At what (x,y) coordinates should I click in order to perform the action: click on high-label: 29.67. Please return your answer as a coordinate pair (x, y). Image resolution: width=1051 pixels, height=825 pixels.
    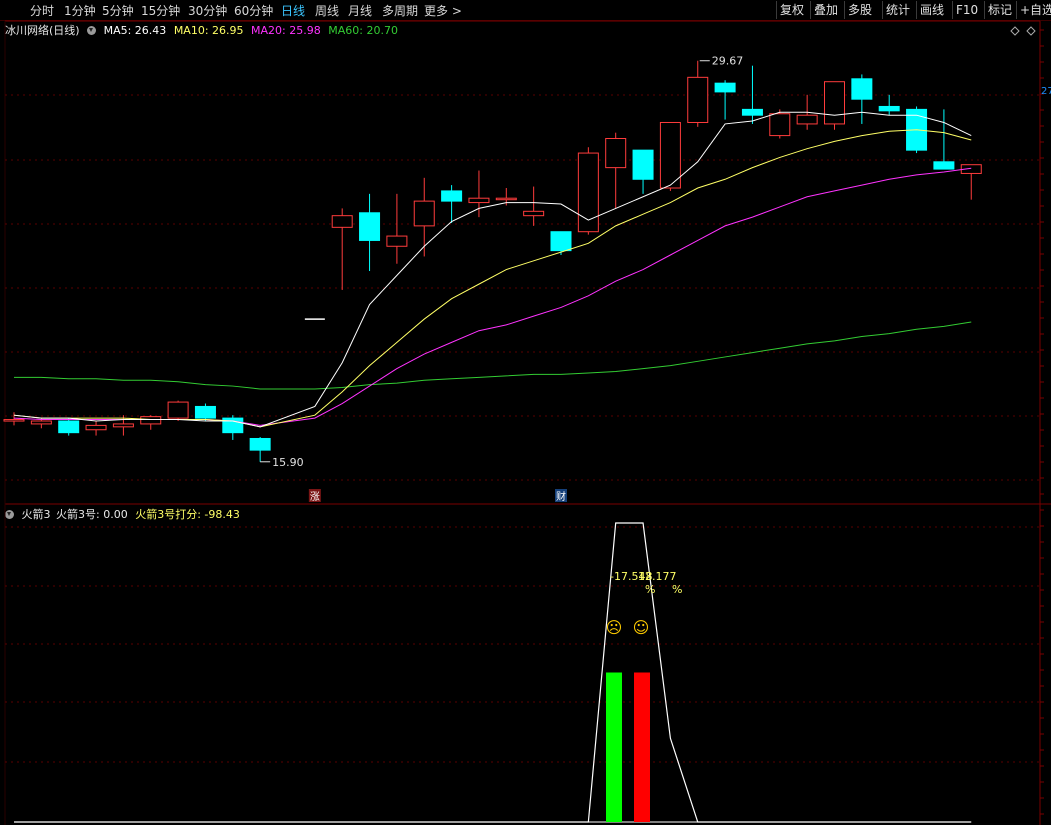
    Looking at the image, I should click on (728, 61).